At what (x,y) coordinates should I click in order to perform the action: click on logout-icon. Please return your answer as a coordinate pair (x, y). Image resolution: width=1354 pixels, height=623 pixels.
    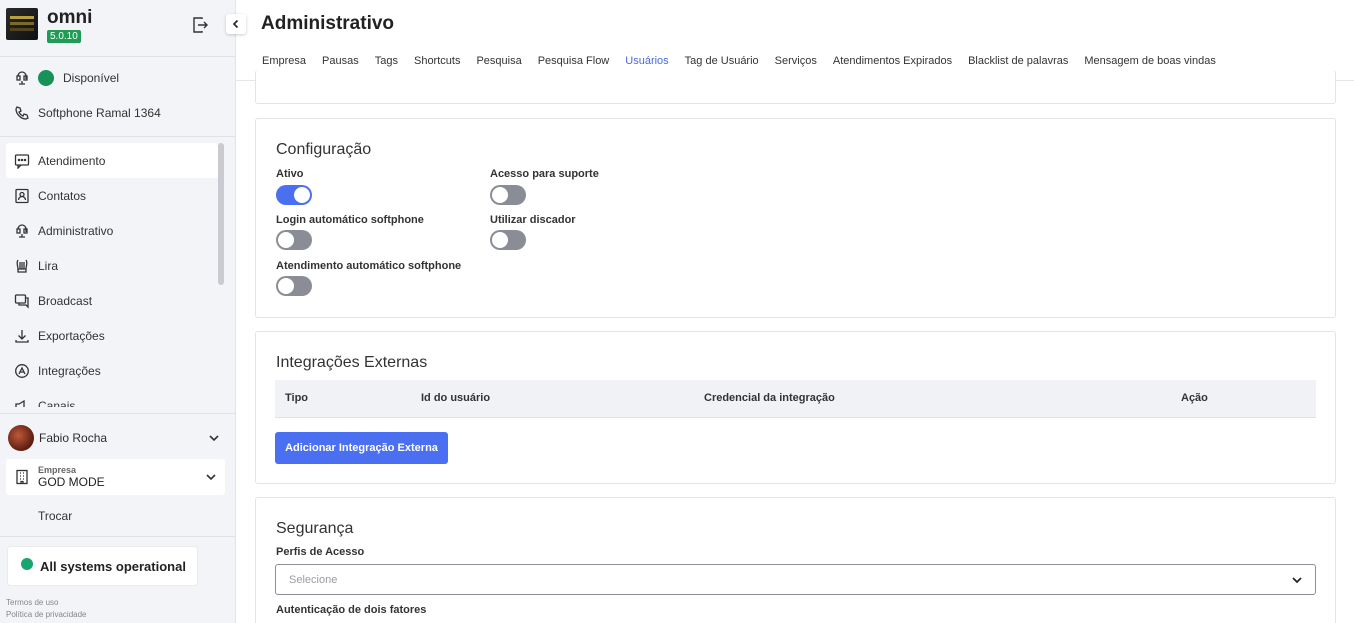
    Looking at the image, I should click on (200, 25).